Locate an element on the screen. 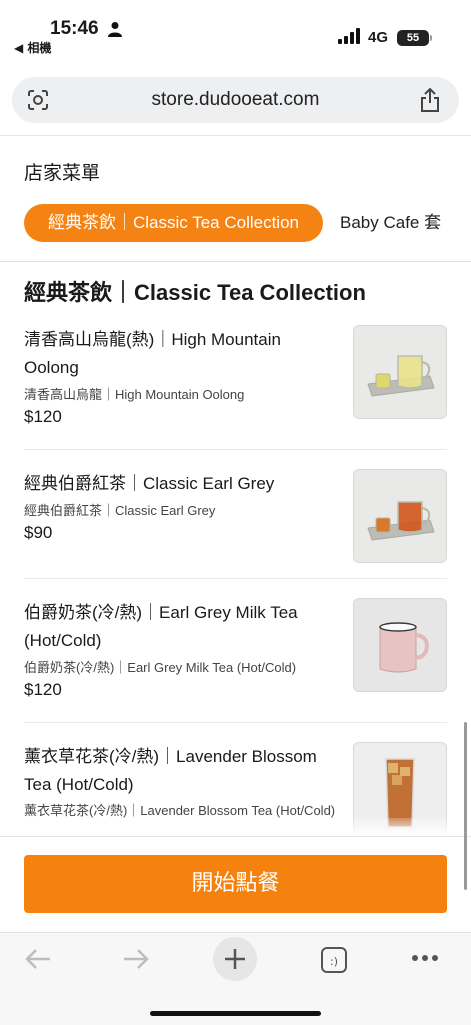 Image resolution: width=471 pixels, height=1025 pixels. order-bar: 開始點餐 is located at coordinates (235, 884).